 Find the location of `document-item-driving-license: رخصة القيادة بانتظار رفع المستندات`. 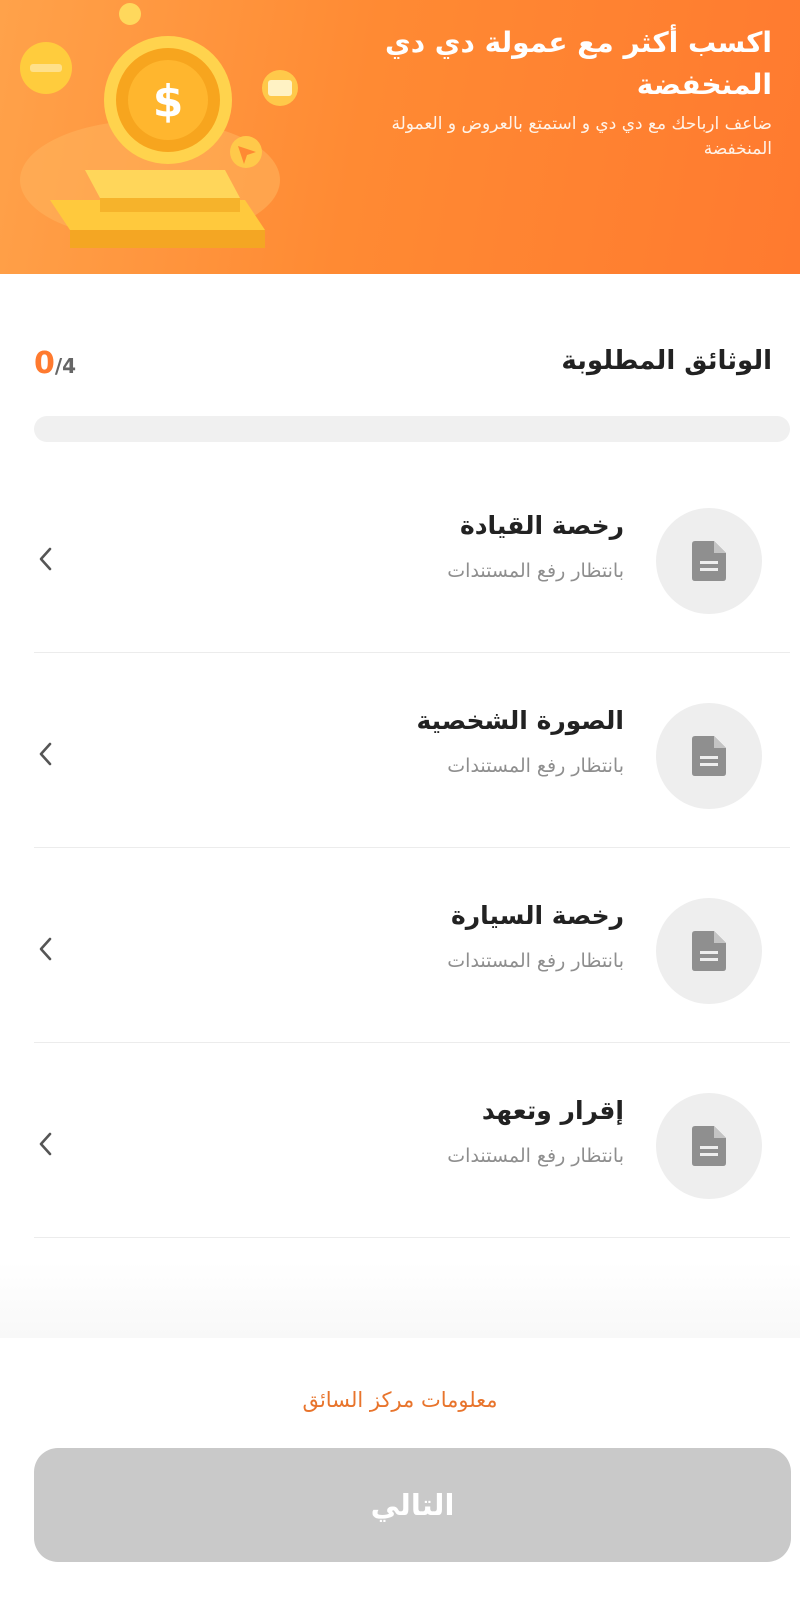

document-item-driving-license: رخصة القيادة بانتظار رفع المستندات is located at coordinates (412, 555).